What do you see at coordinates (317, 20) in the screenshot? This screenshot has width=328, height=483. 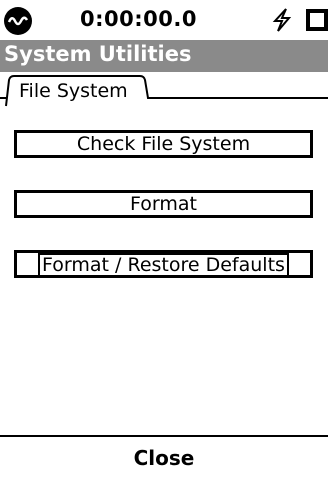 I see `battery-icon` at bounding box center [317, 20].